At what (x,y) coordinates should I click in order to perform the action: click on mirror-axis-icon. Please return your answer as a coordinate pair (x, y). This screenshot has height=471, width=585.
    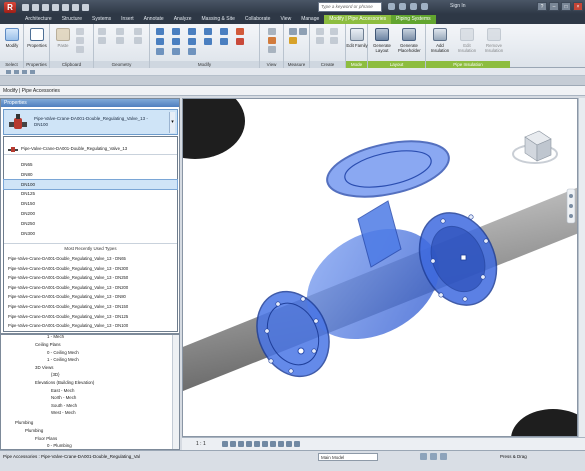
    Looking at the image, I should click on (192, 31).